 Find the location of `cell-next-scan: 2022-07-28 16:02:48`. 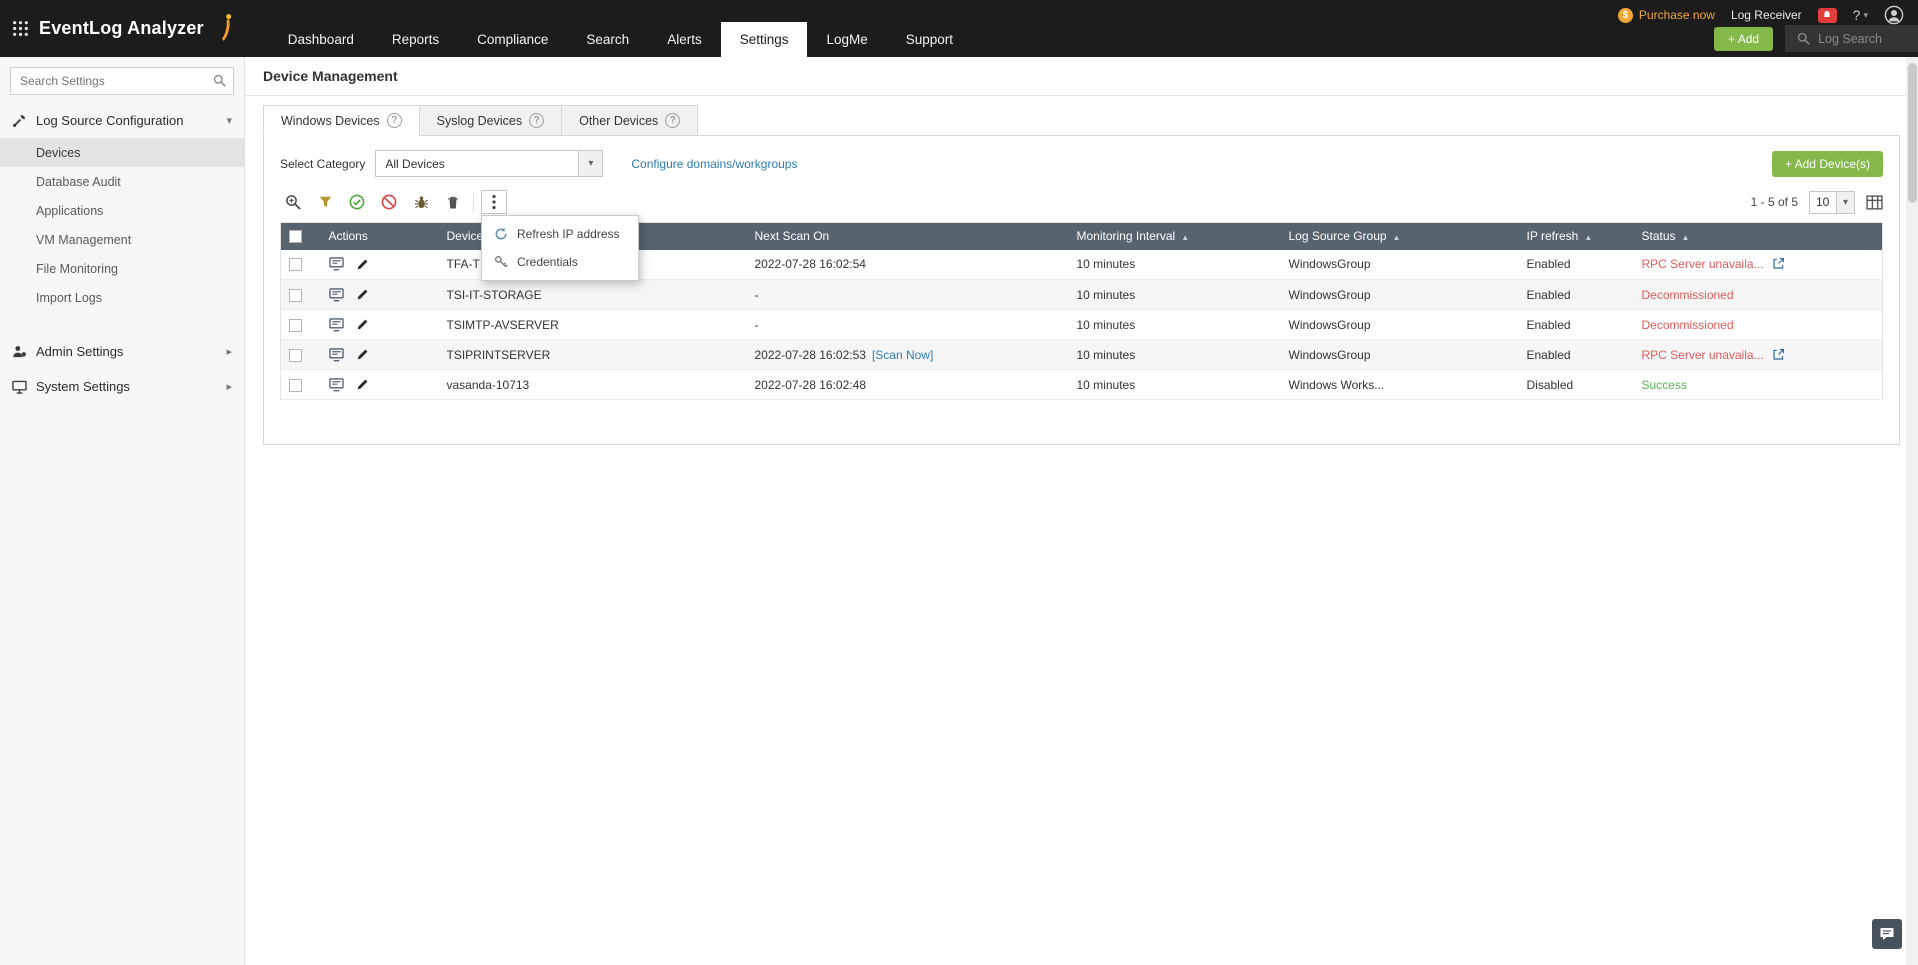

cell-next-scan: 2022-07-28 16:02:48 is located at coordinates (907, 384).